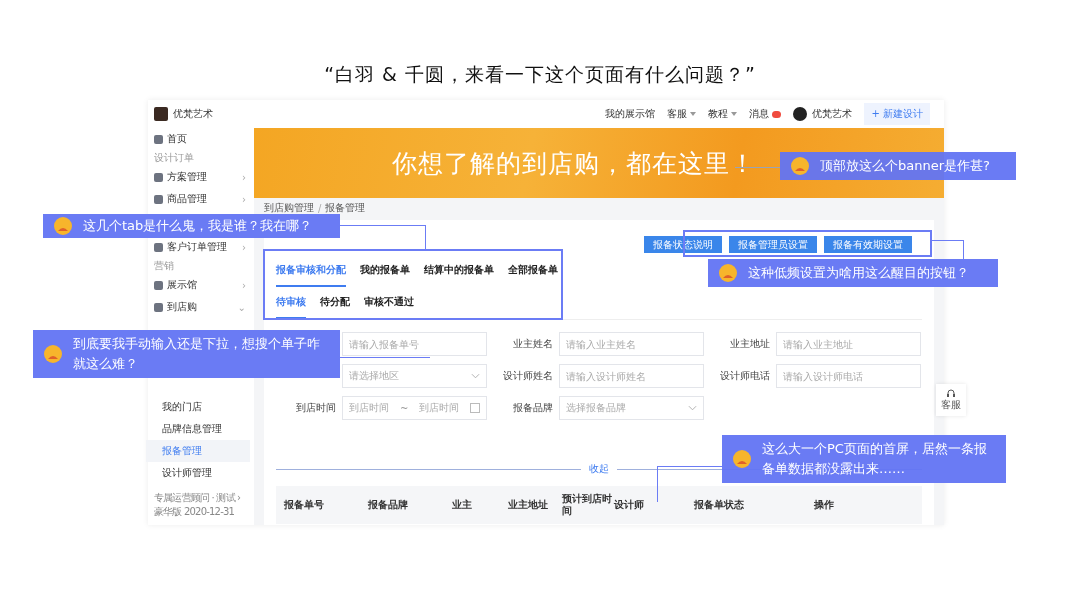  Describe the element at coordinates (414, 344) in the screenshot. I see `input-field: 请输入报备单号` at that location.